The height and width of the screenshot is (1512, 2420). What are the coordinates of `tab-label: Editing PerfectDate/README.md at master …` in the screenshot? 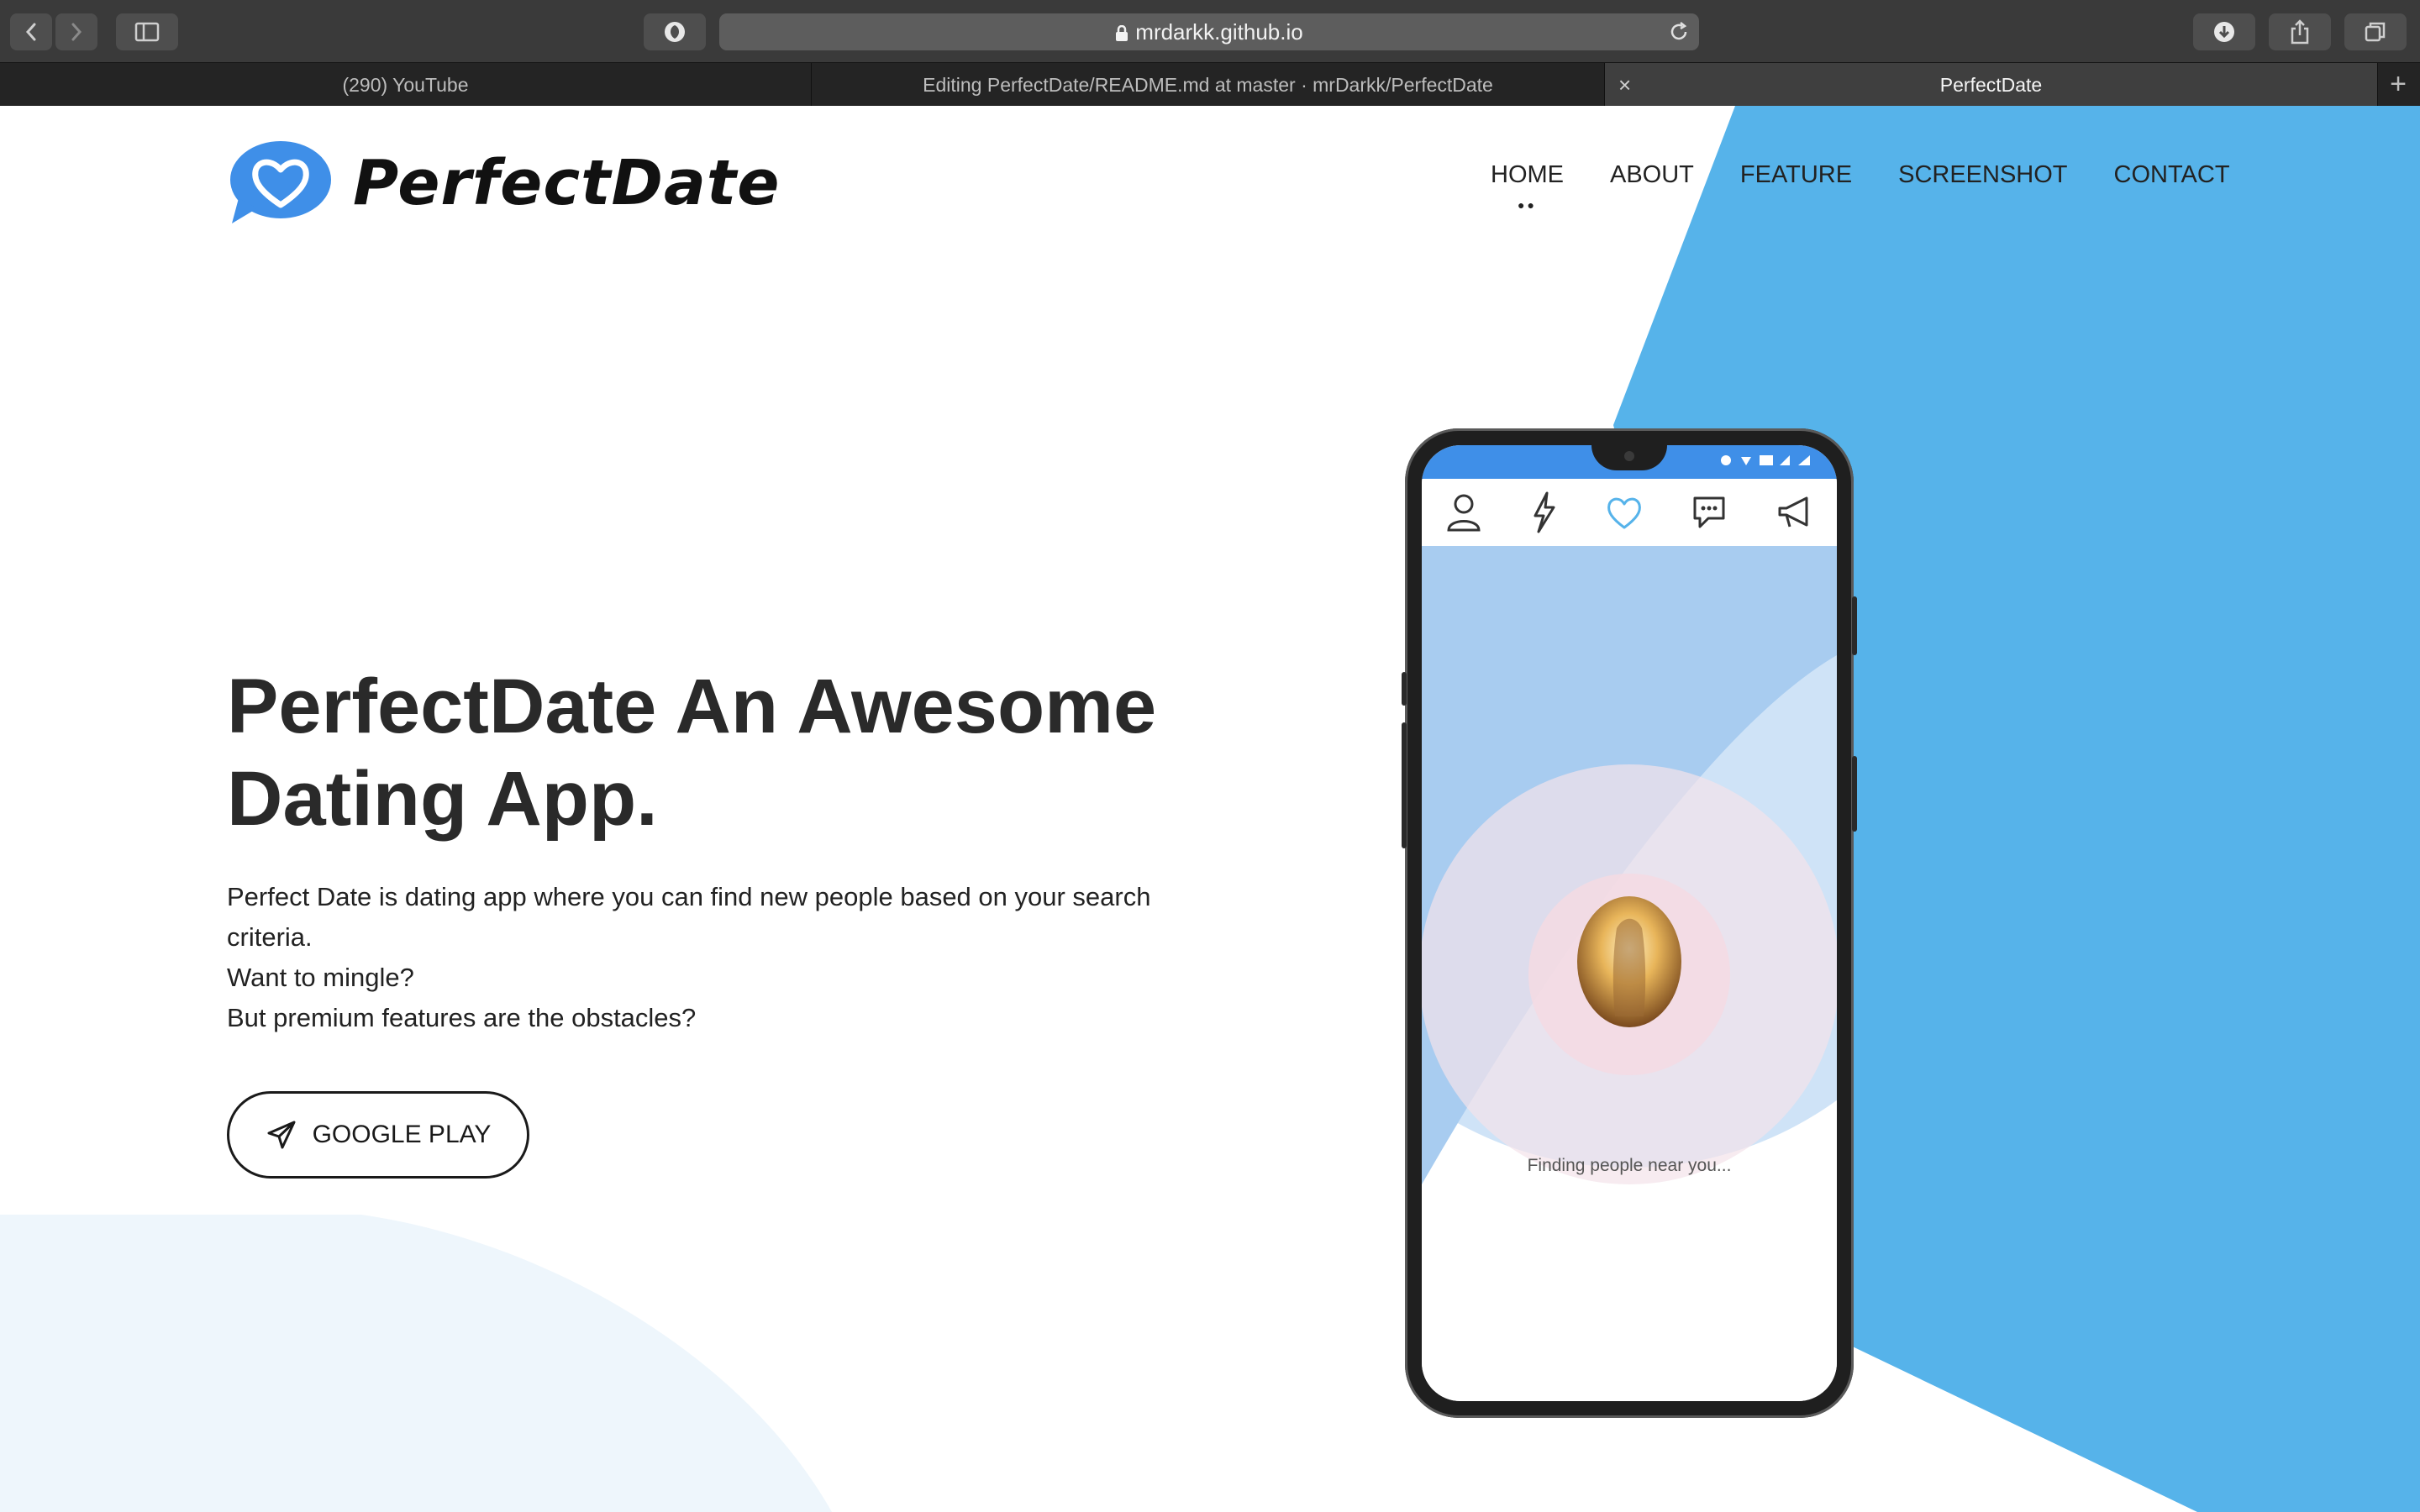 It's located at (1208, 85).